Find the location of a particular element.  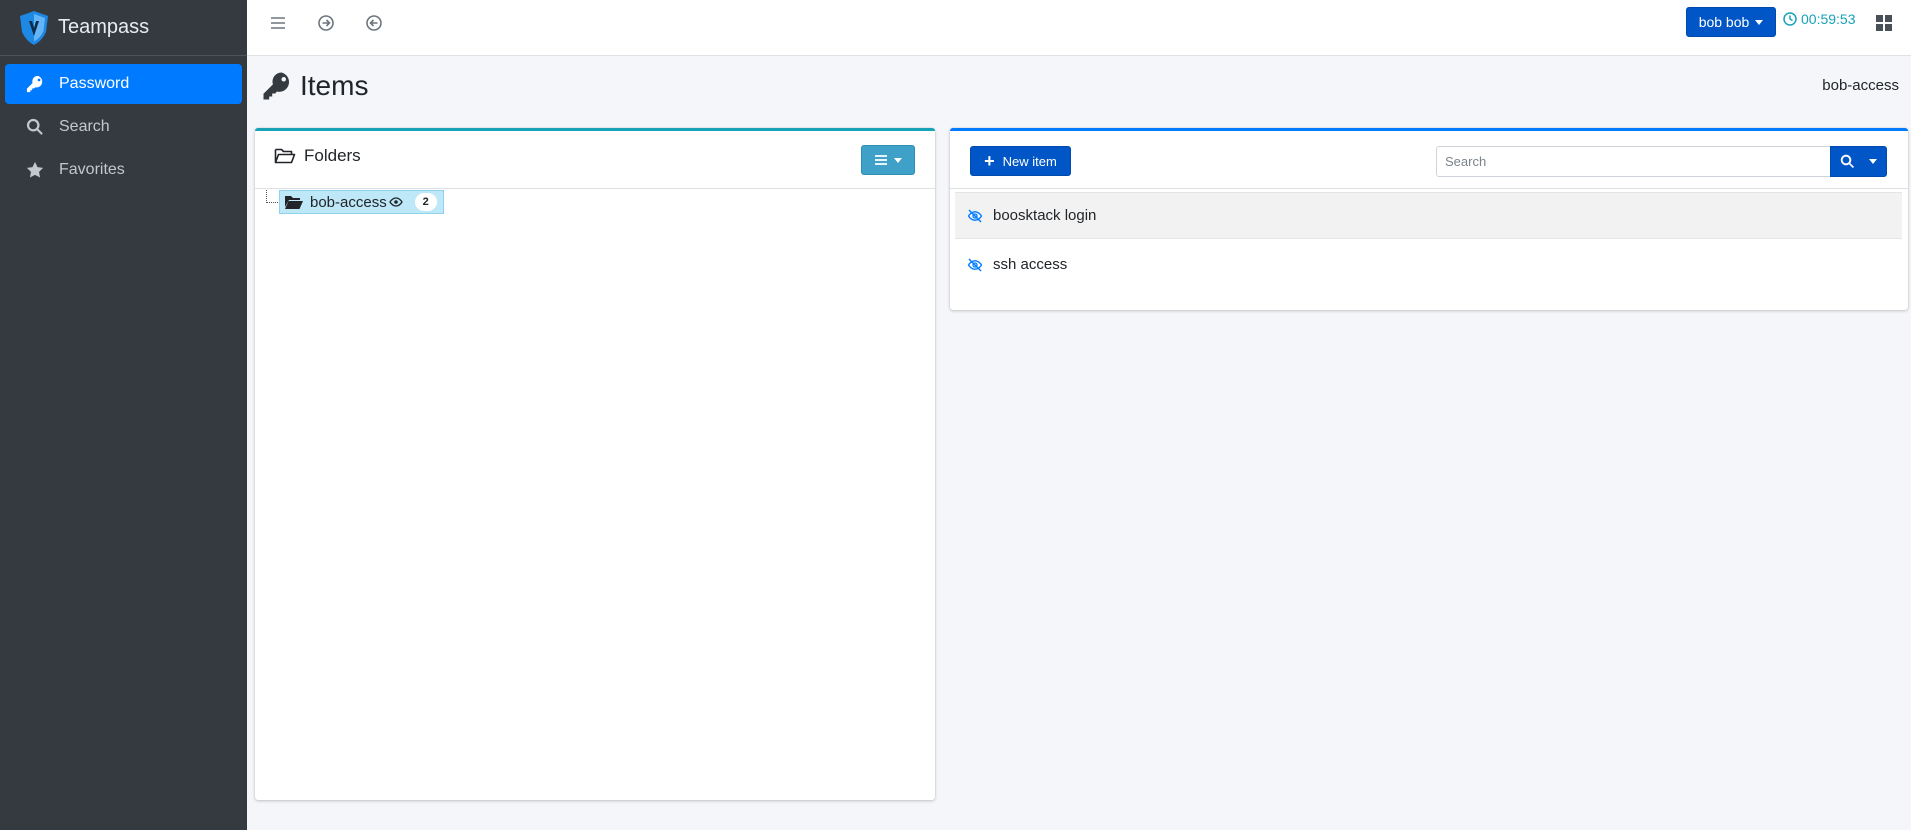

star-icon is located at coordinates (35, 170).